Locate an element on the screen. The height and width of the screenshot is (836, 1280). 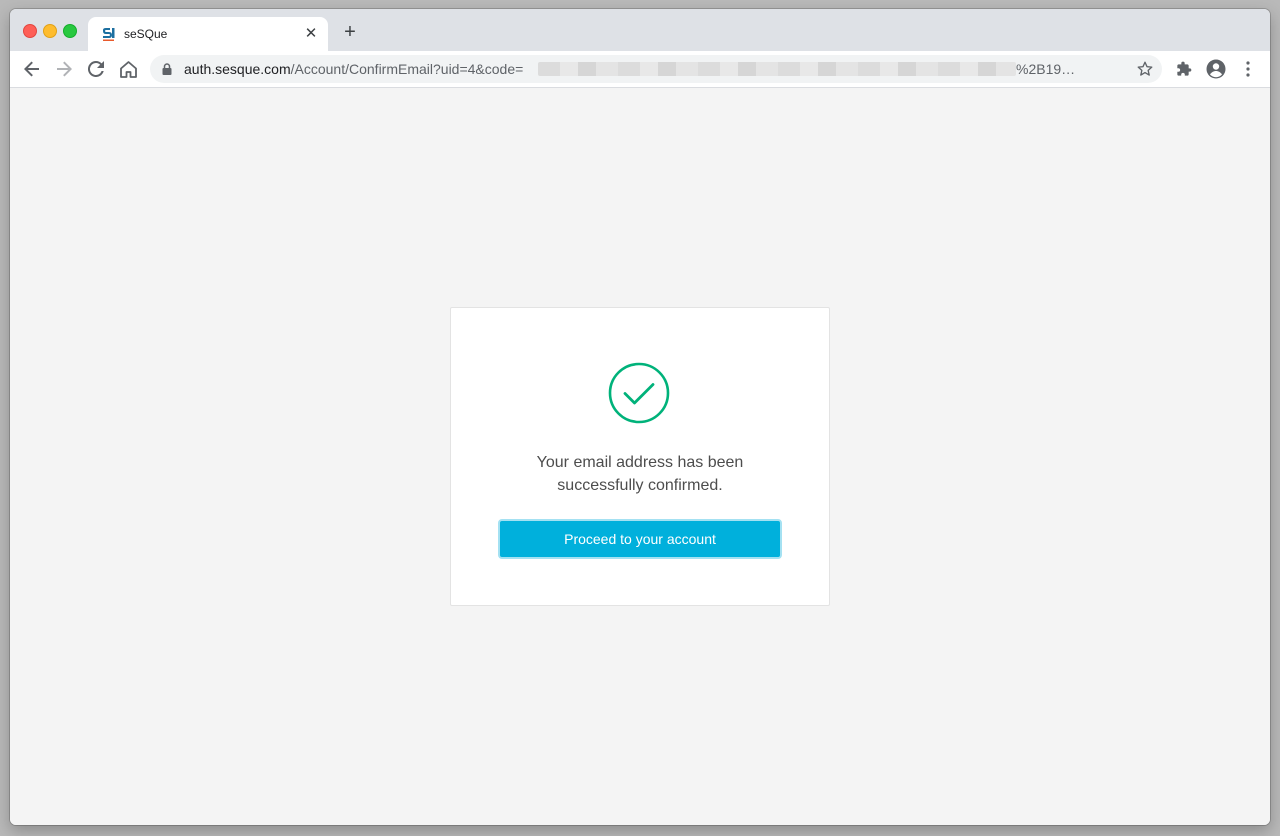
check-circle-icon is located at coordinates (639, 393).